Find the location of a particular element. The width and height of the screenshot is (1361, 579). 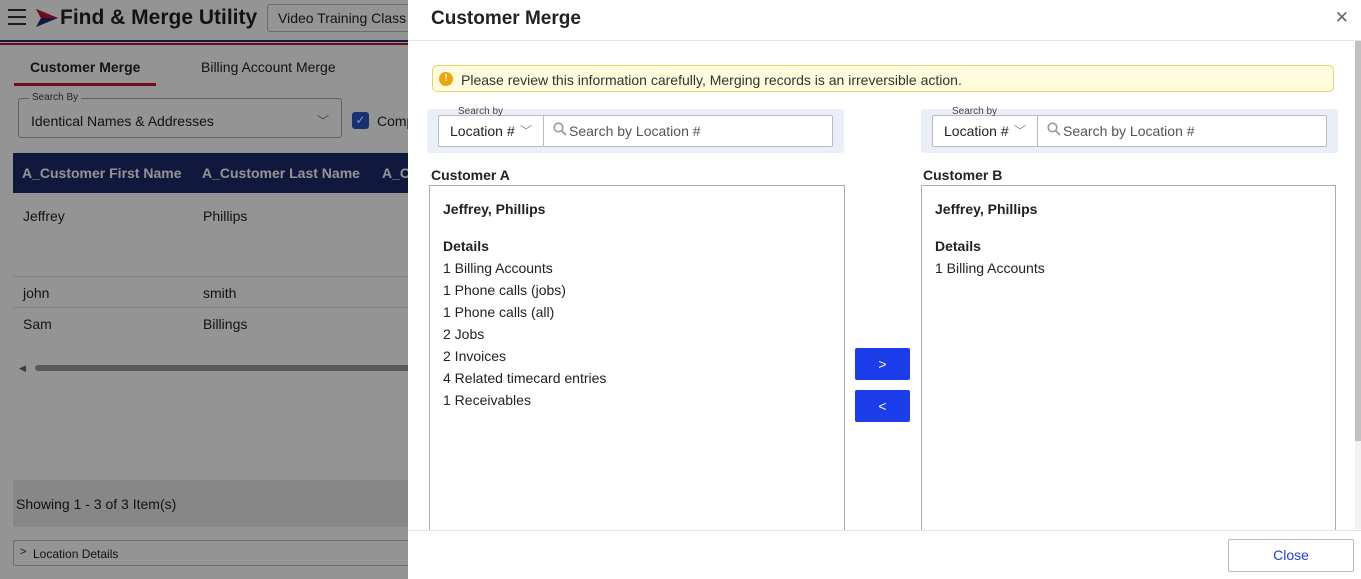

warning-icon: ! is located at coordinates (446, 79).